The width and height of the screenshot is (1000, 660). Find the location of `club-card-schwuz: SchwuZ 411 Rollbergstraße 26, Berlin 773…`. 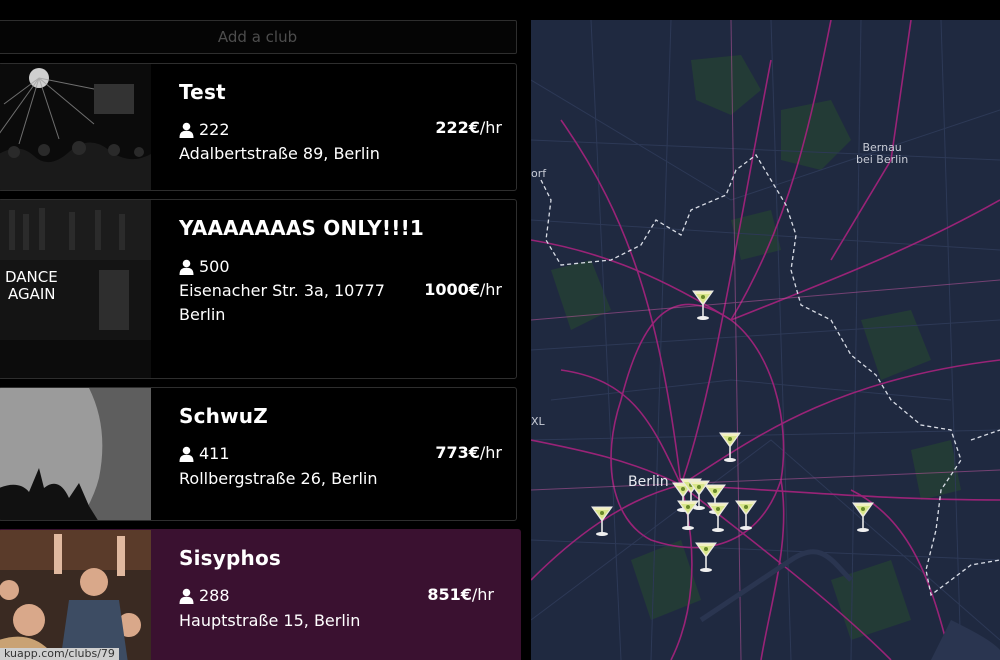

club-card-schwuz: SchwuZ 411 Rollbergstraße 26, Berlin 773… is located at coordinates (258, 454).